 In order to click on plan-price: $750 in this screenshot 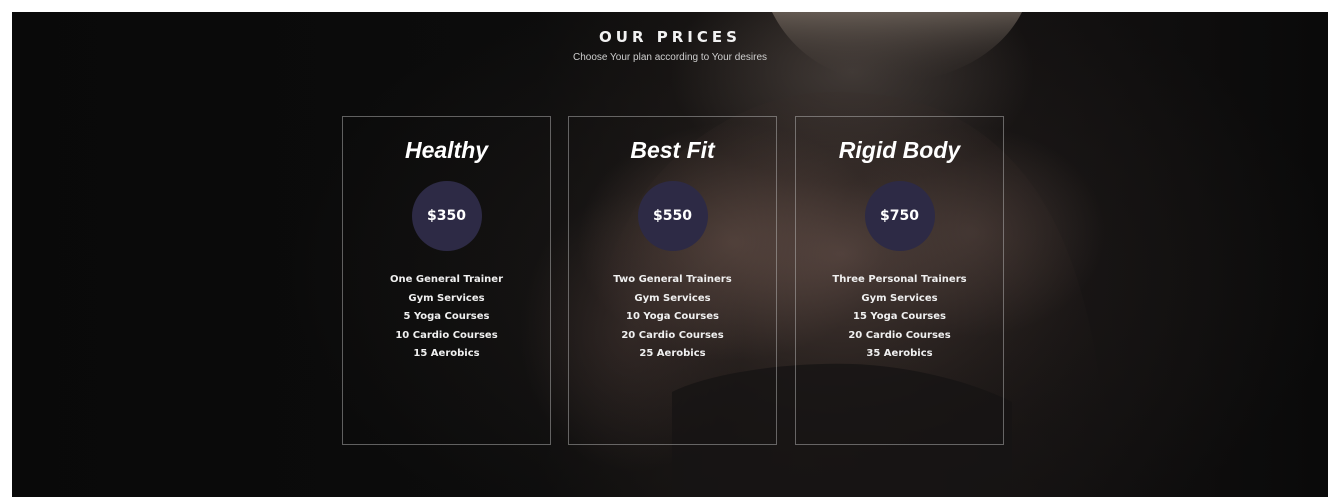, I will do `click(899, 216)`.